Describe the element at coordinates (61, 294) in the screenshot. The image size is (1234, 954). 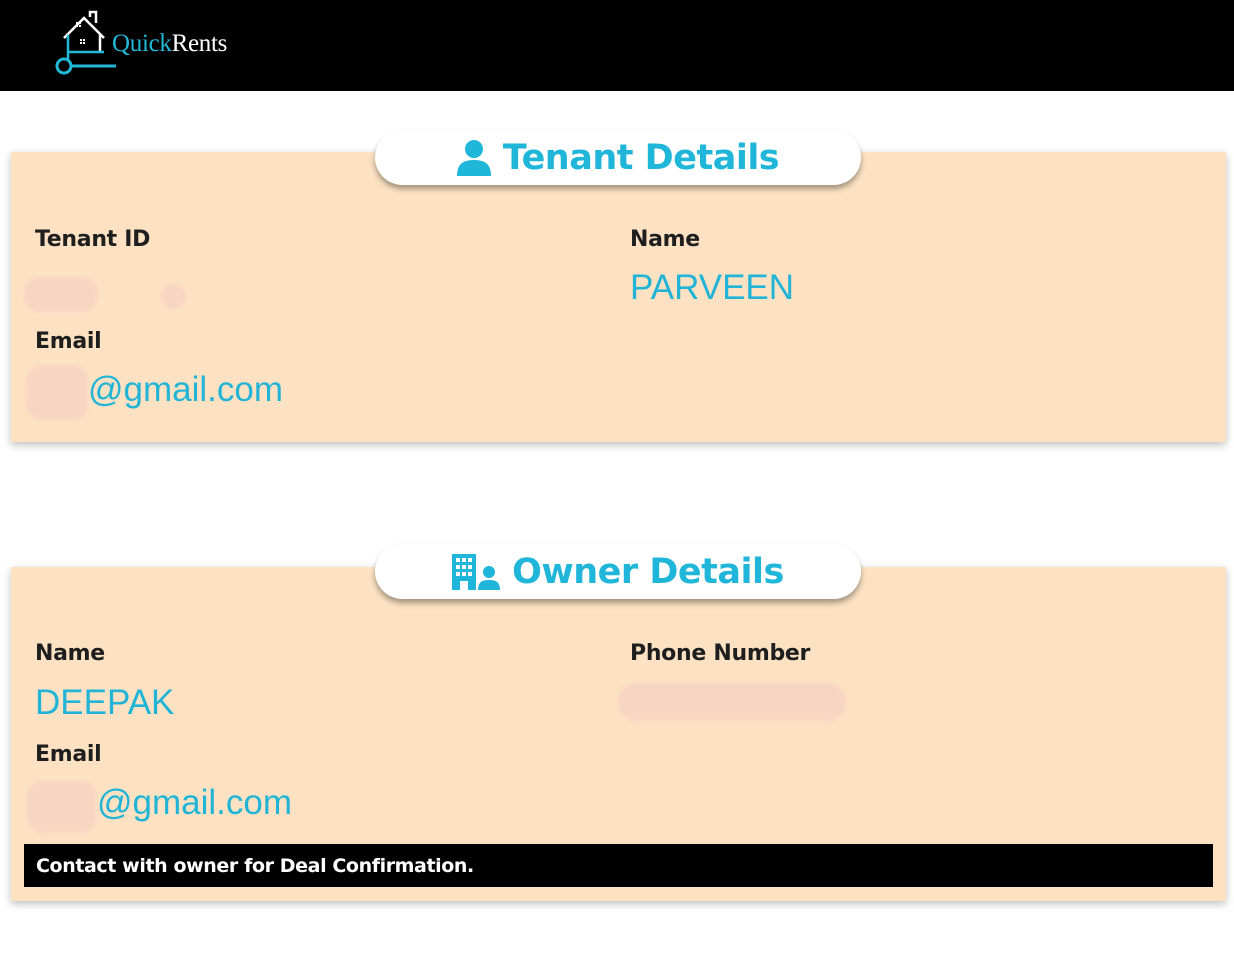
I see `tenant-id-redaction` at that location.